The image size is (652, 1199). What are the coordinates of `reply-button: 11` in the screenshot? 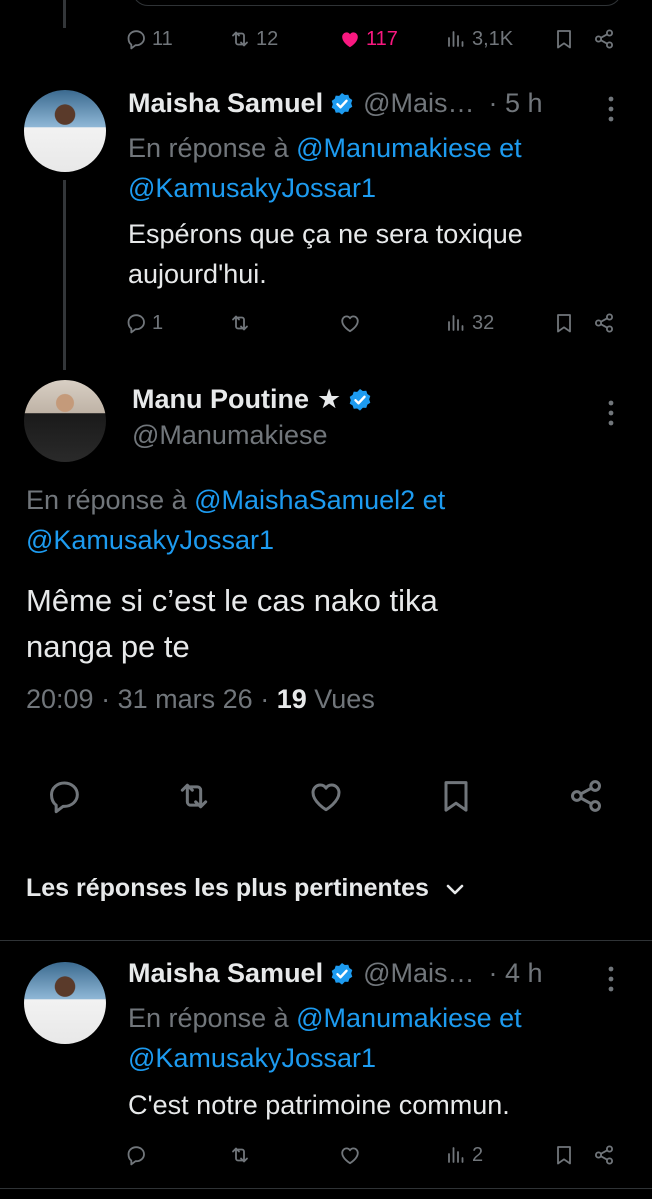 It's located at (148, 39).